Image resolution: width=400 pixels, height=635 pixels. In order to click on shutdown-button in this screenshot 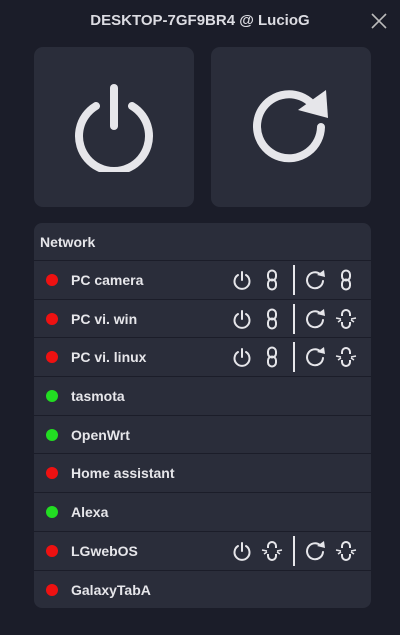, I will do `click(114, 127)`.